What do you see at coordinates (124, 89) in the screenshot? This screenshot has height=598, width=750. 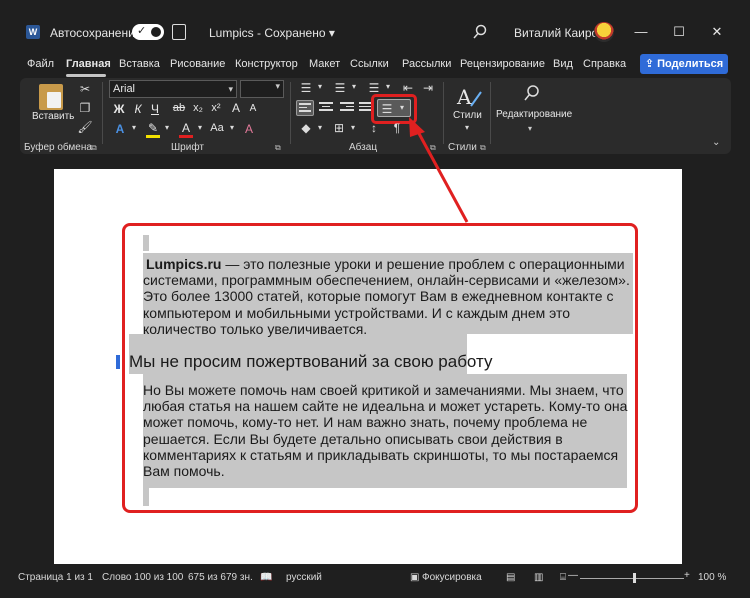 I see `font-name-value: Arial` at bounding box center [124, 89].